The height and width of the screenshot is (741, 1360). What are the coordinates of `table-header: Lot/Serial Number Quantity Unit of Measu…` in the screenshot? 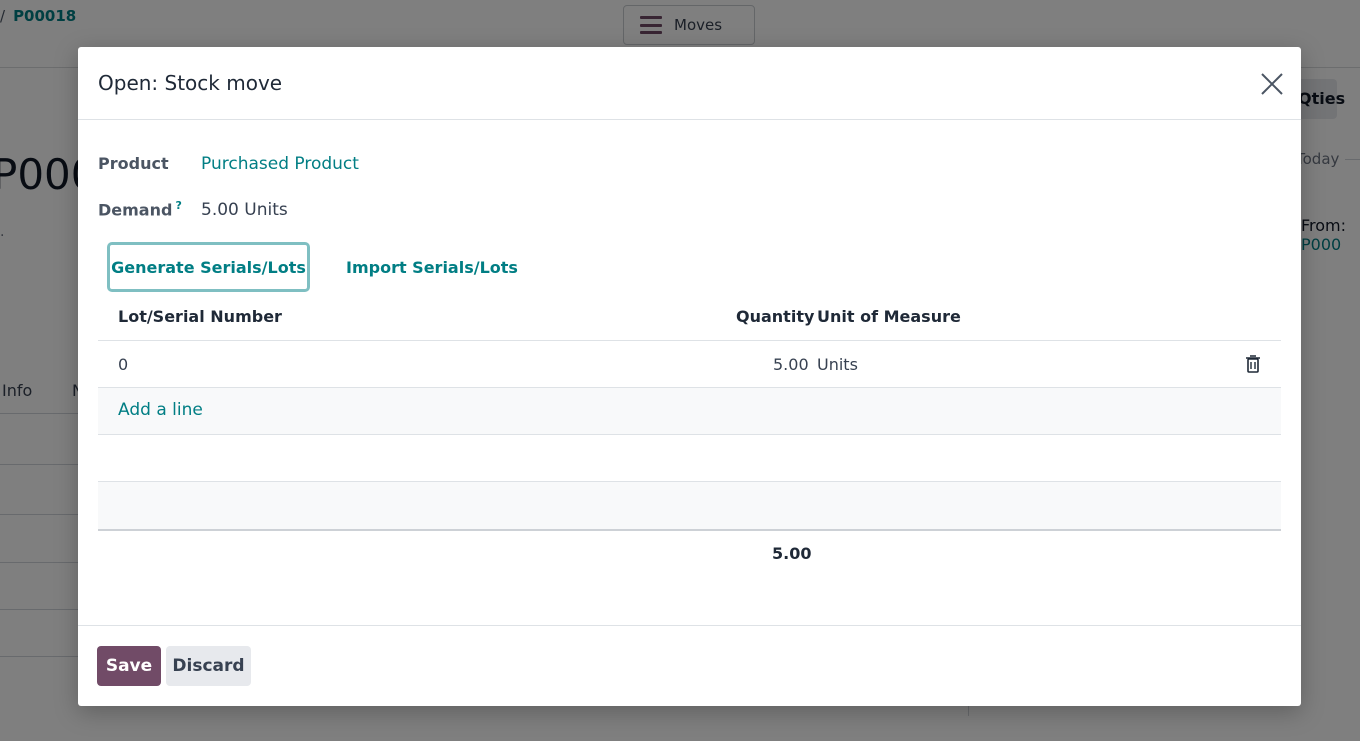 It's located at (689, 317).